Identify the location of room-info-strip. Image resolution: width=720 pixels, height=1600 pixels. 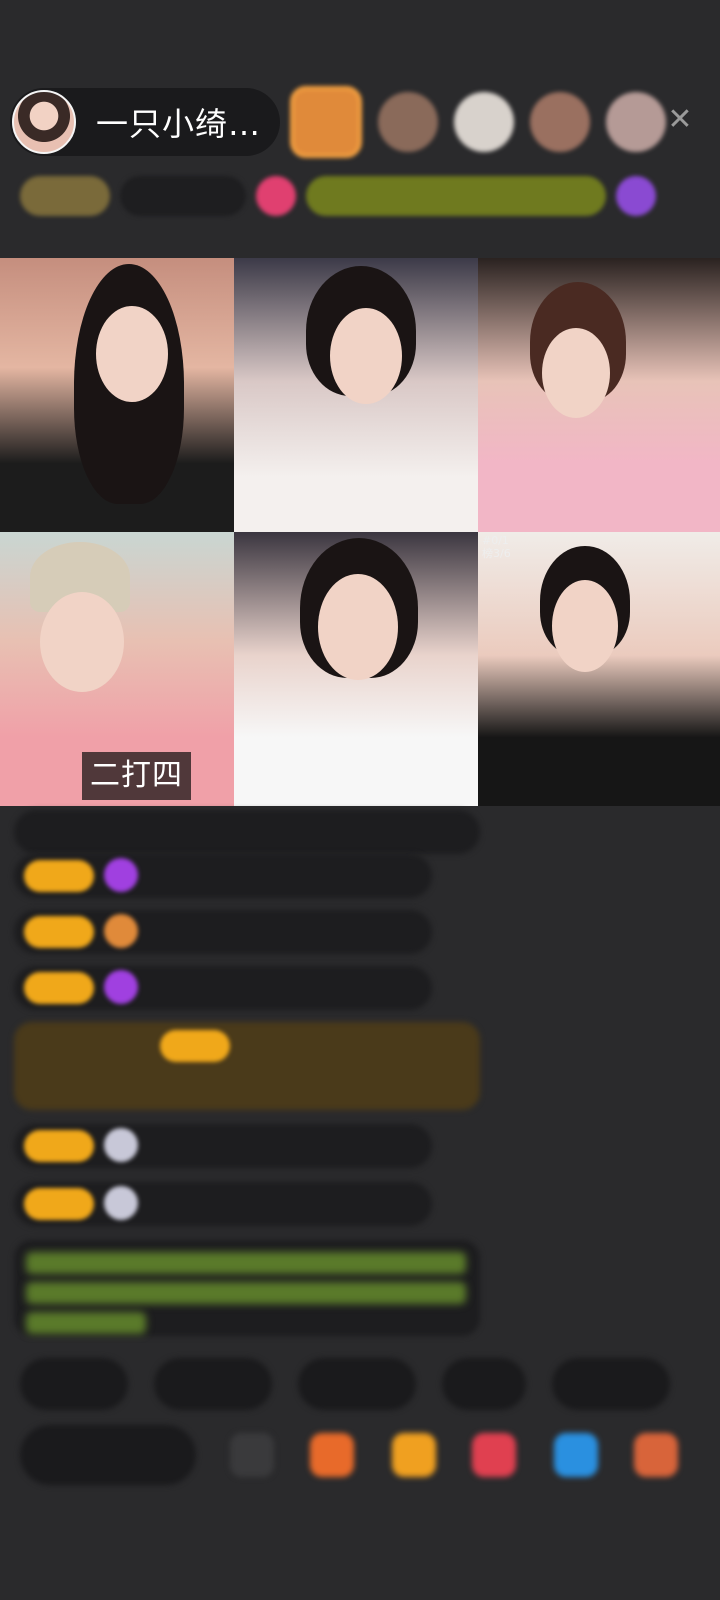
(360, 196).